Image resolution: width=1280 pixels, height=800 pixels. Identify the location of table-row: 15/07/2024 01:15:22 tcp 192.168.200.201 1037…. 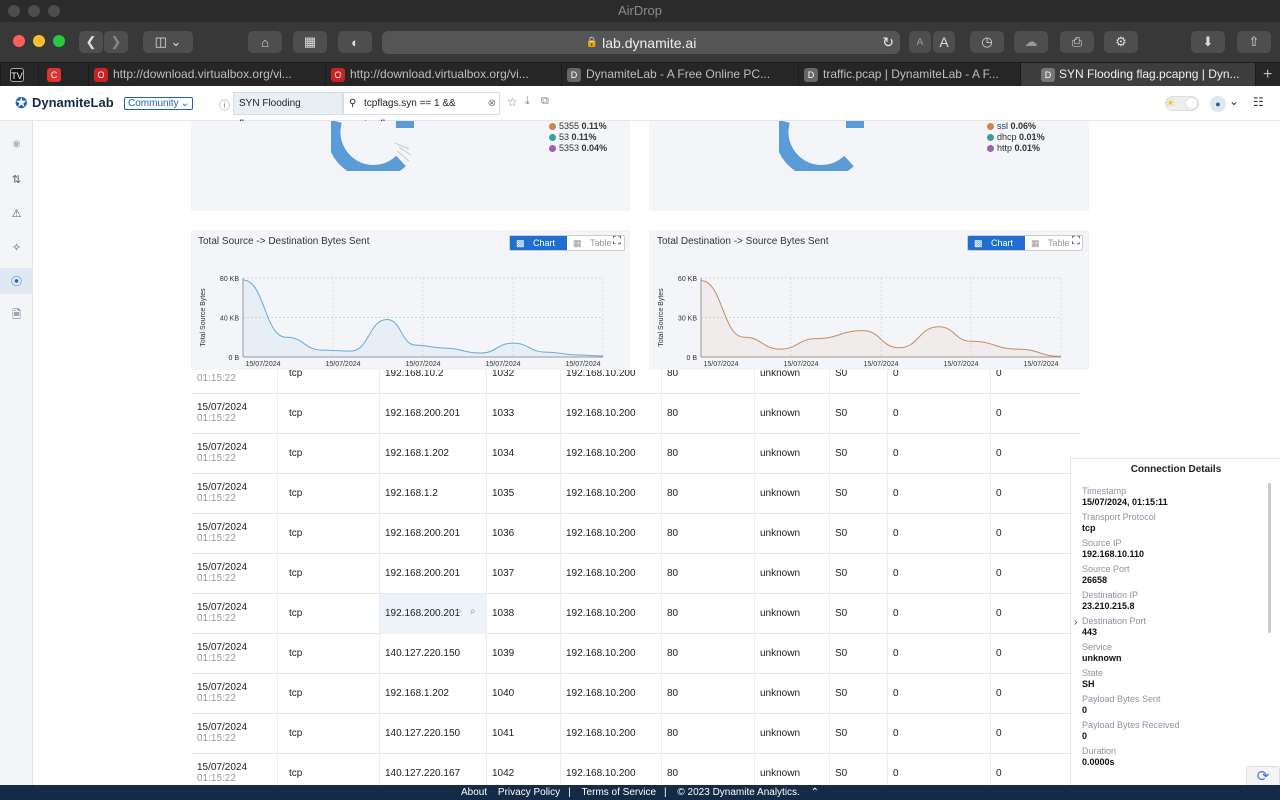
(635, 574).